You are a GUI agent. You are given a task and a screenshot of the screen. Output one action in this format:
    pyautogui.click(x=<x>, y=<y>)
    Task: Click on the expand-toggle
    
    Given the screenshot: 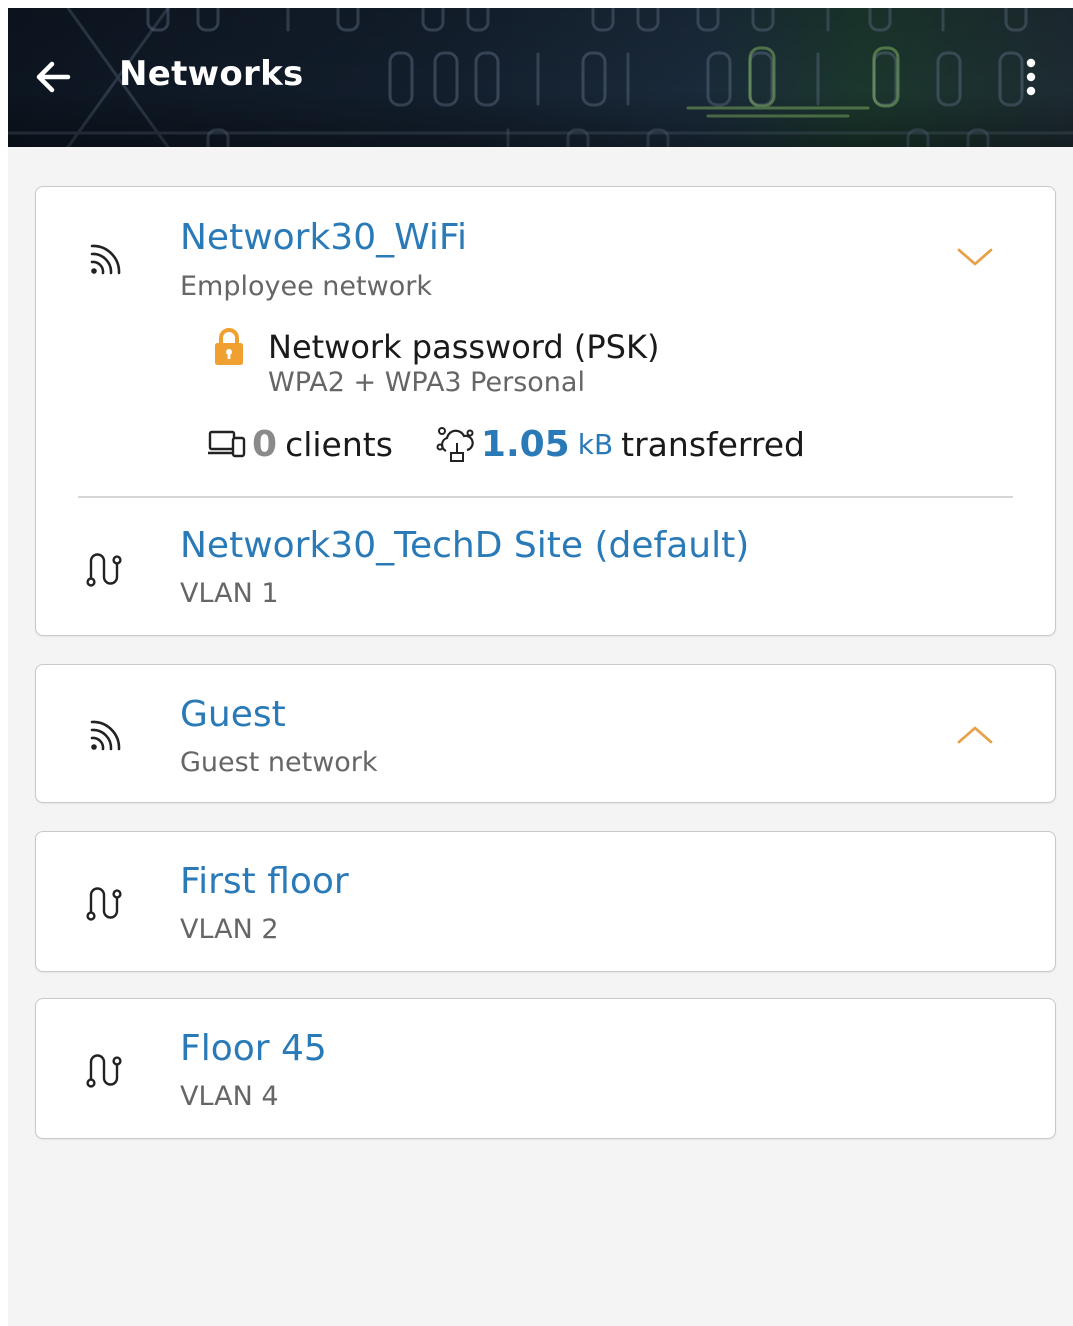 What is the action you would take?
    pyautogui.click(x=975, y=735)
    